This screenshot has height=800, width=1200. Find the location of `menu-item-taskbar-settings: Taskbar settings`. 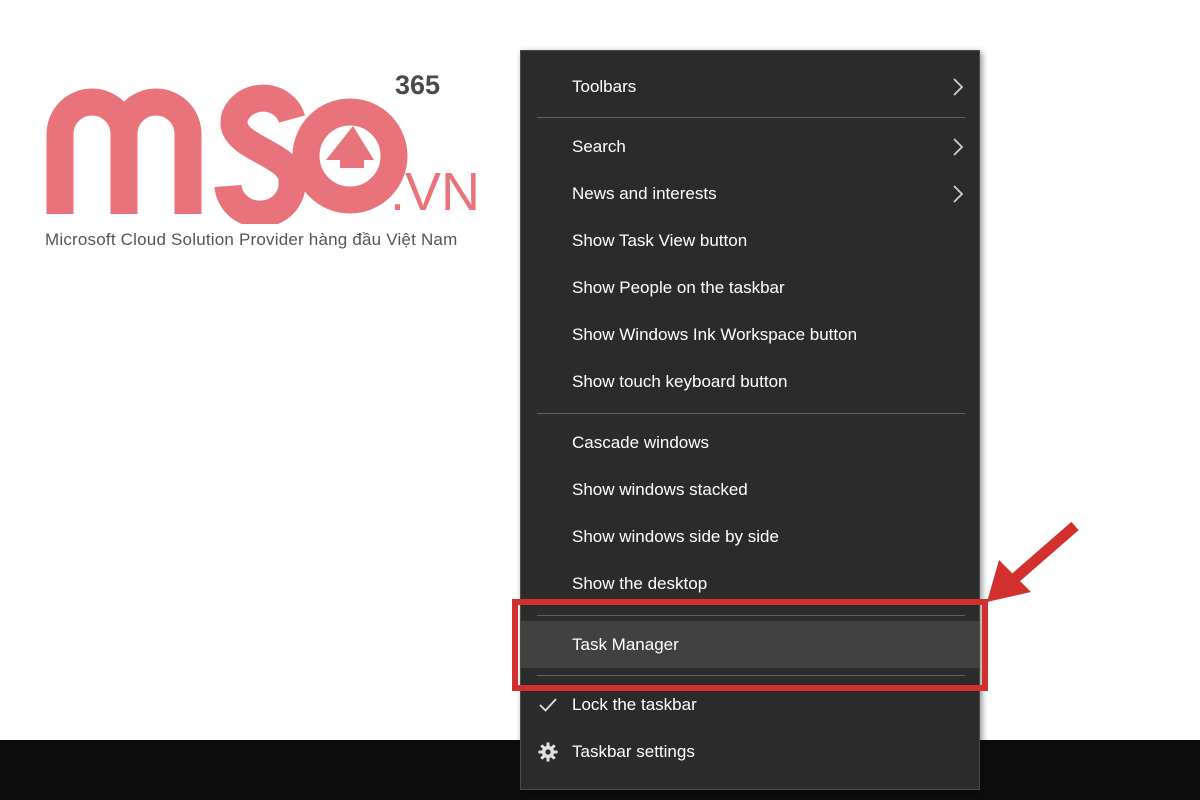

menu-item-taskbar-settings: Taskbar settings is located at coordinates (750, 751).